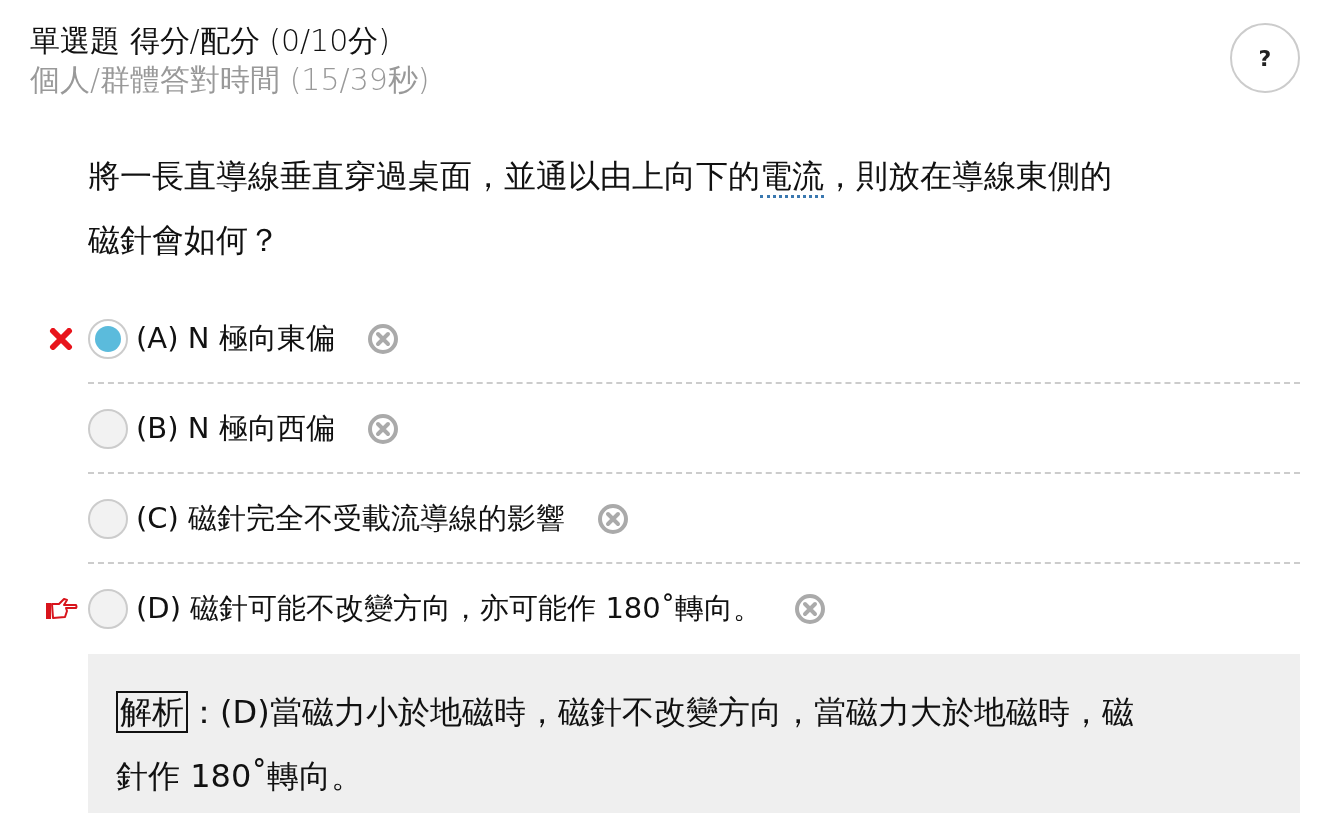  Describe the element at coordinates (230, 80) in the screenshot. I see `answer-time: 個人/群體答對時間 (15/39秒)` at that location.